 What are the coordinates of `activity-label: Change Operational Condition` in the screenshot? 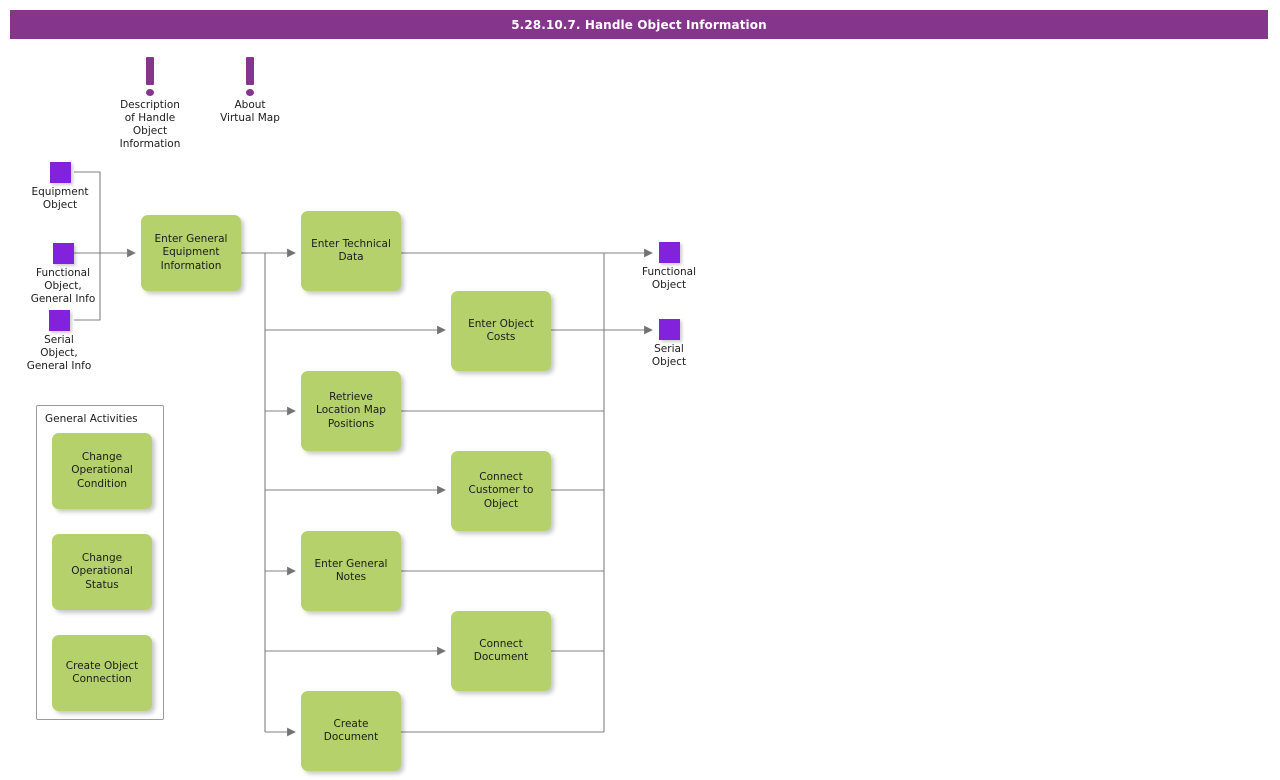 It's located at (102, 470).